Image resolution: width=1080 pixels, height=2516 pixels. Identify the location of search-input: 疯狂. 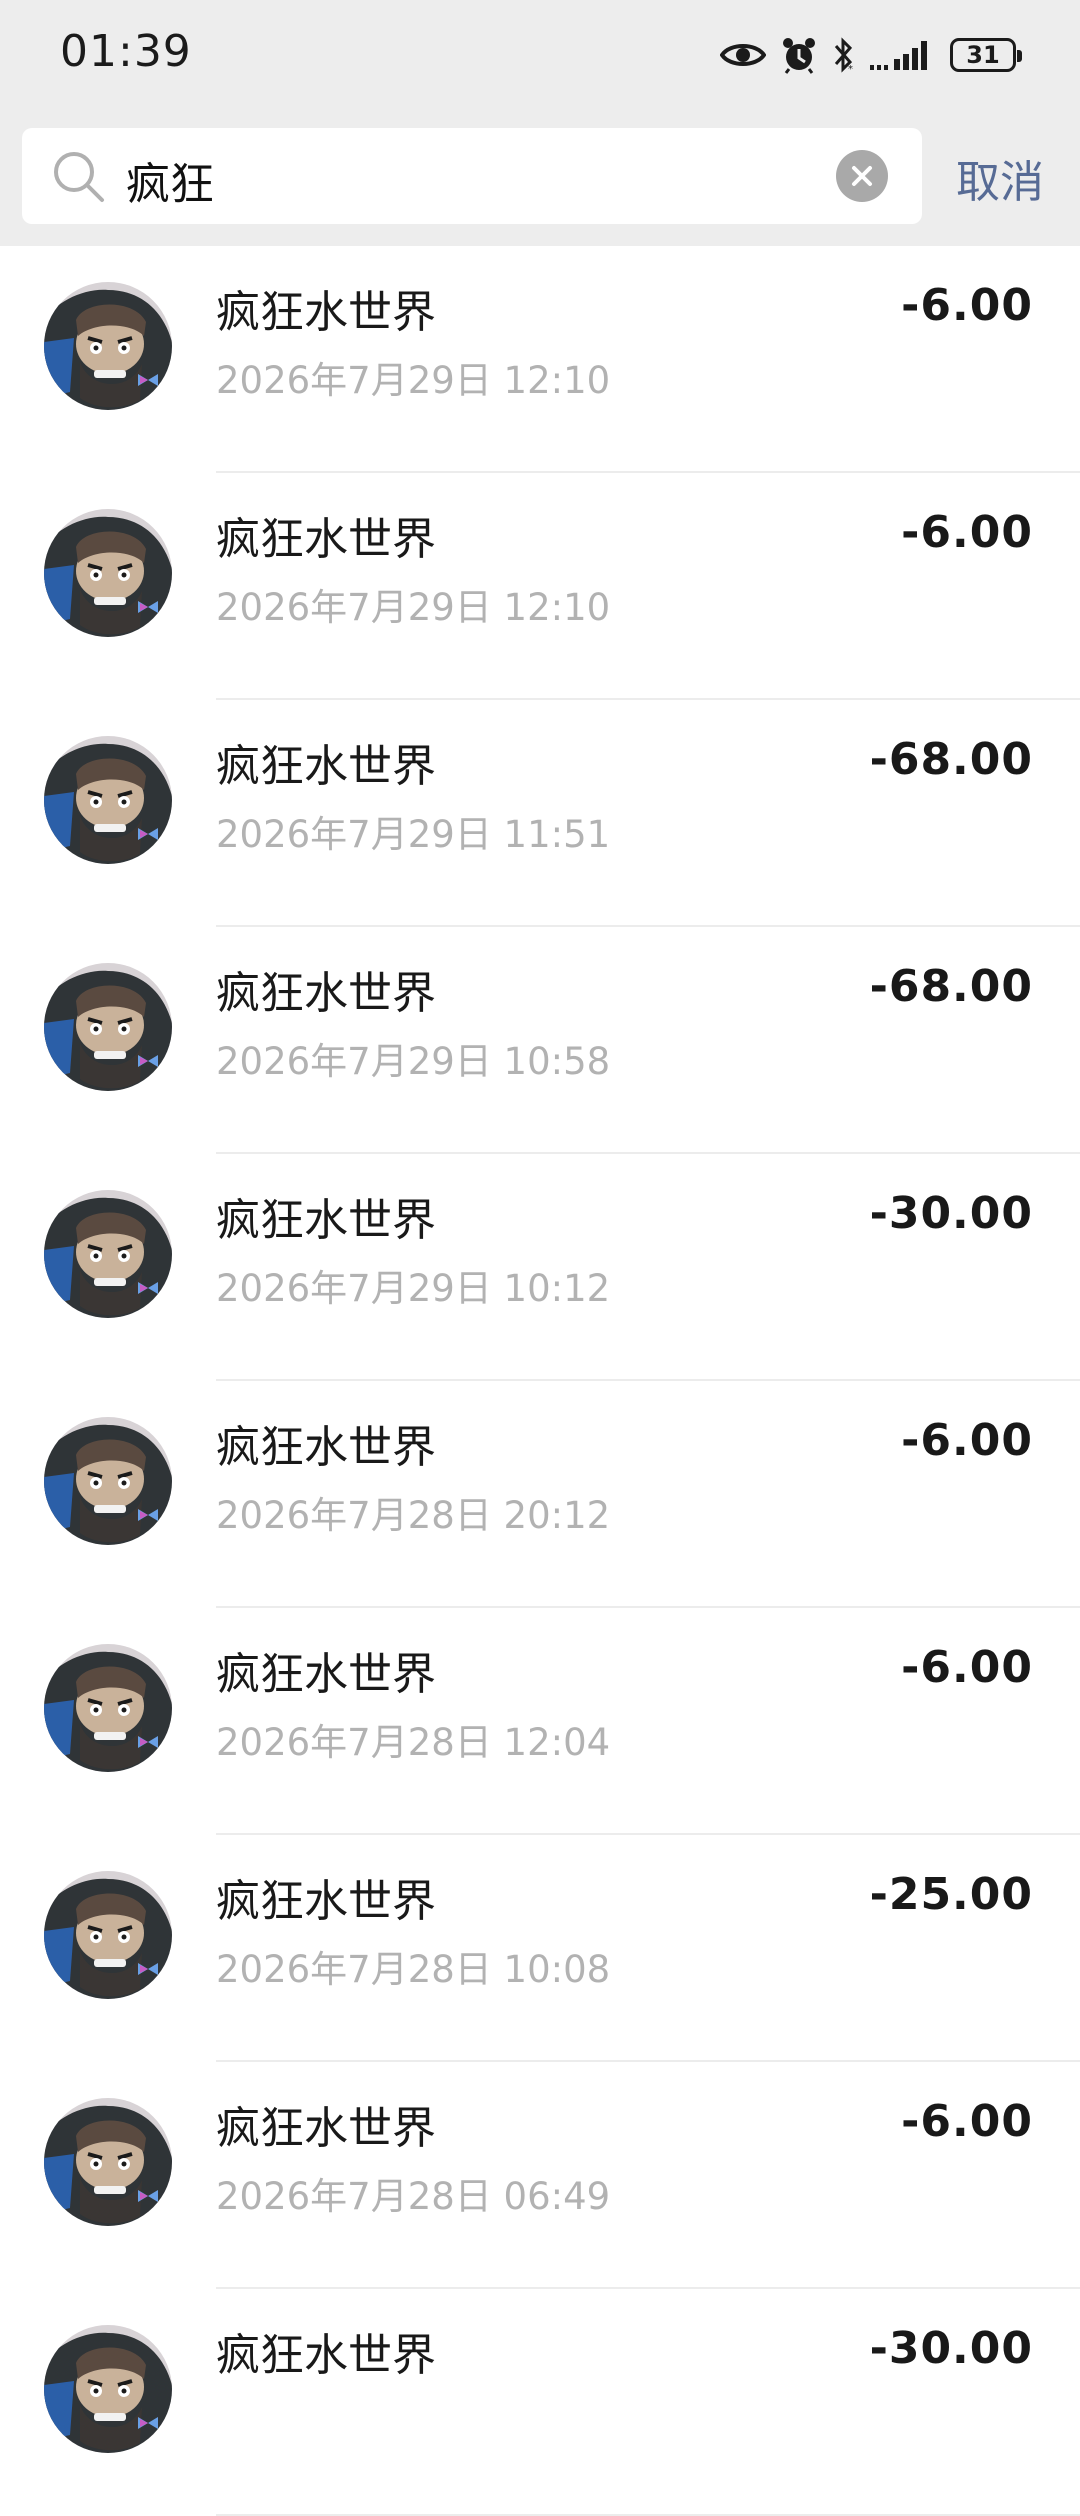
(472, 176).